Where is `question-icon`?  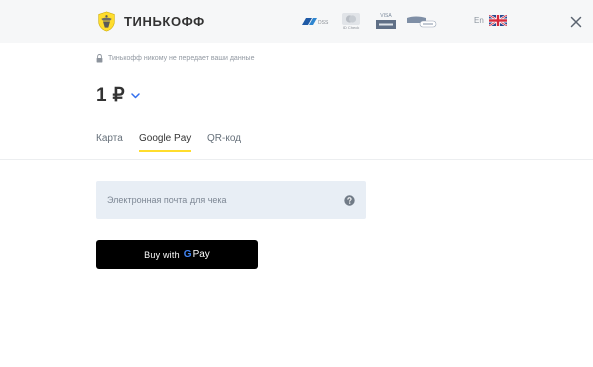
question-icon is located at coordinates (349, 200).